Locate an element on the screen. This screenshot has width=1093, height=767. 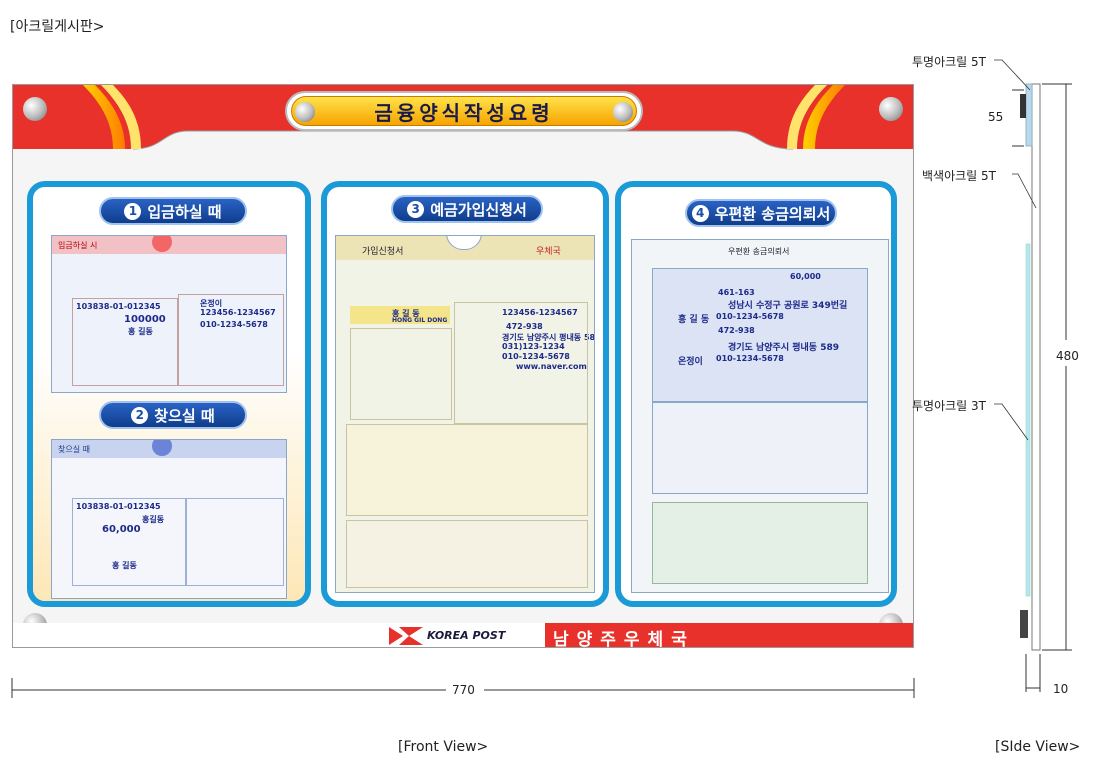
screw-top-right is located at coordinates (891, 109).